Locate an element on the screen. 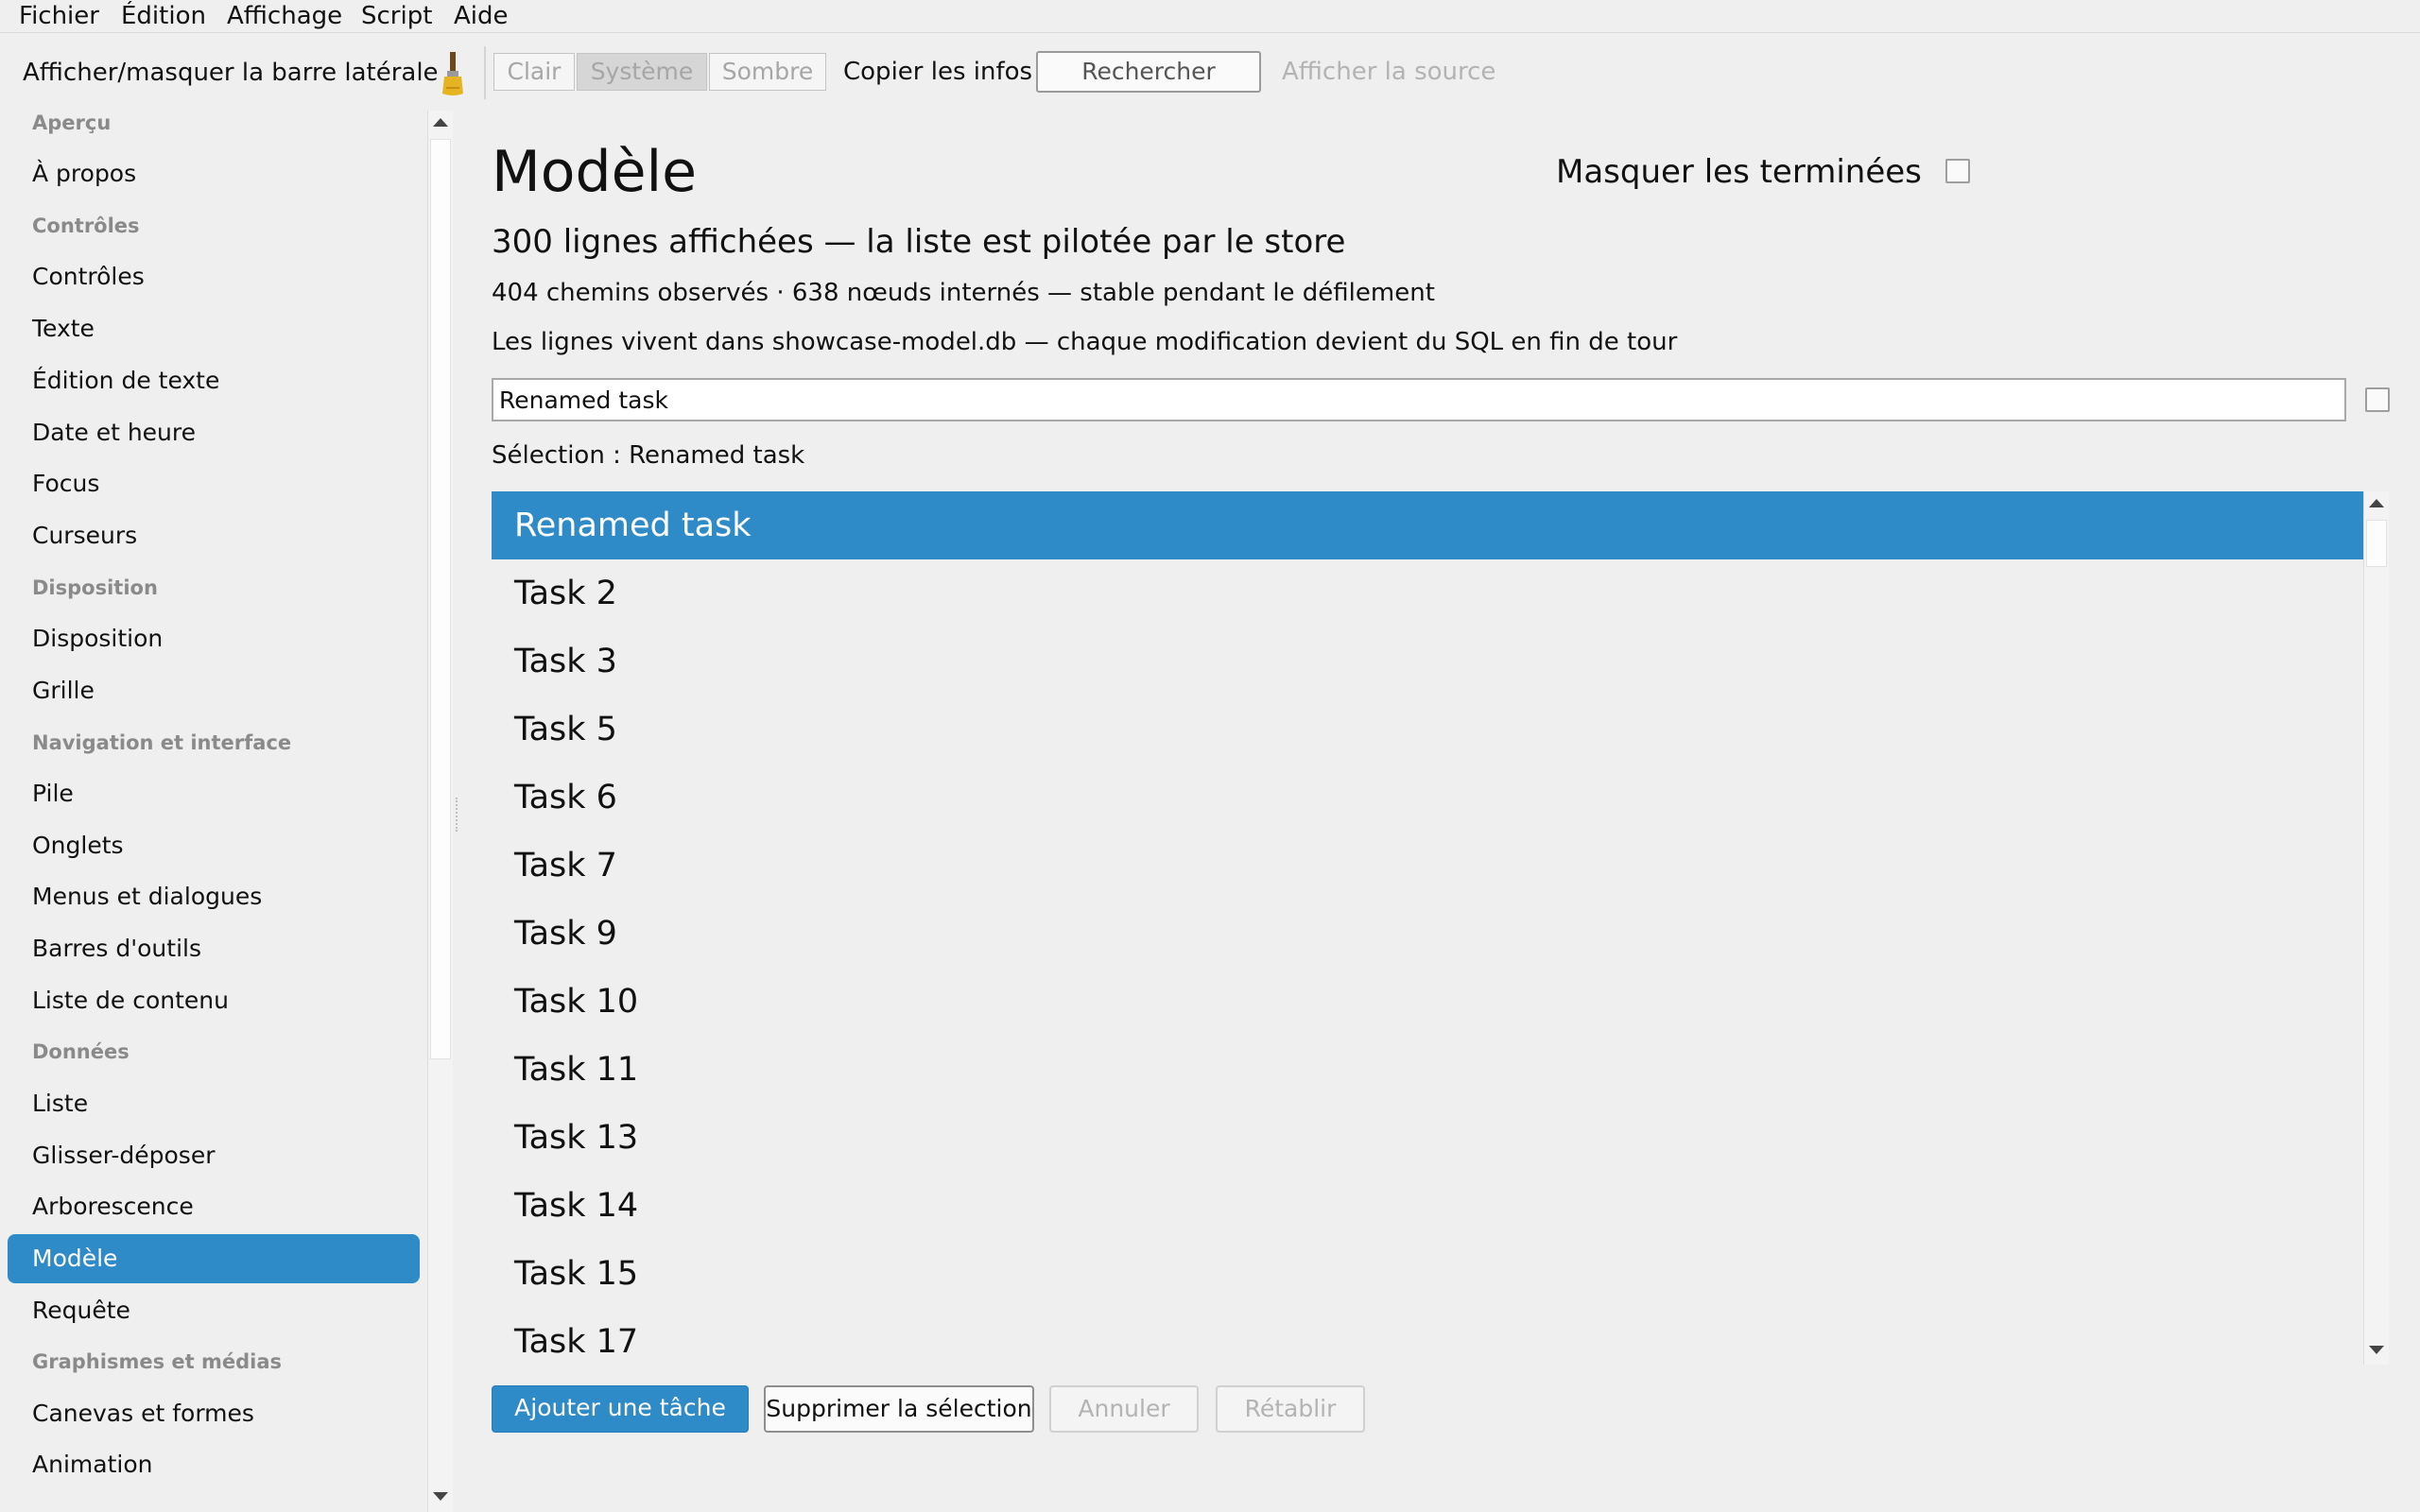 The image size is (2420, 1512). theme-light-option: Clair is located at coordinates (534, 72).